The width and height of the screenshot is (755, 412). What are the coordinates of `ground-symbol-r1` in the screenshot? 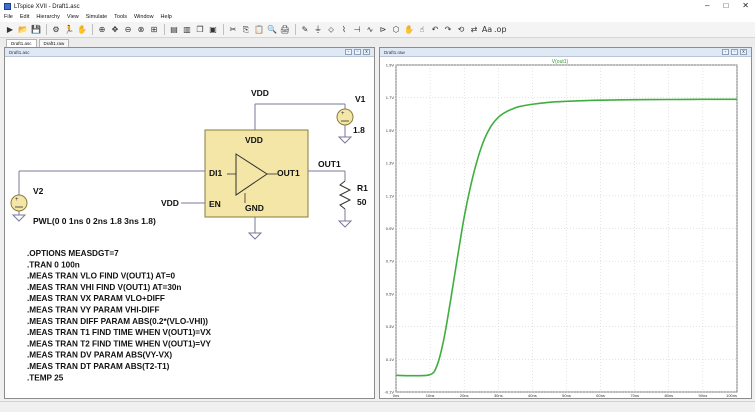 It's located at (345, 224).